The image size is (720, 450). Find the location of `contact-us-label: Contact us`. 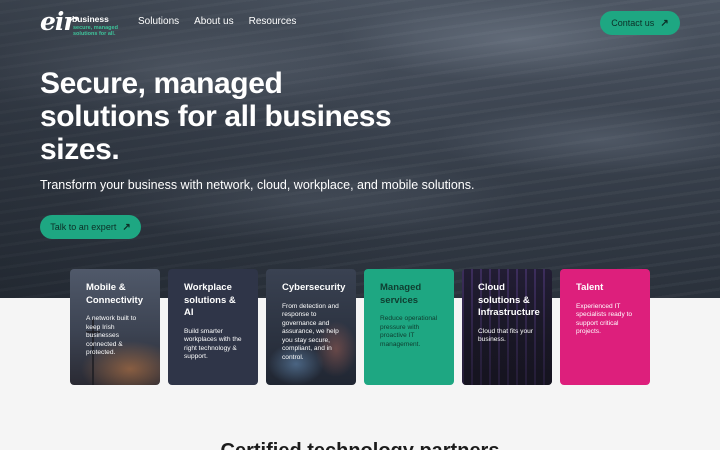

contact-us-label: Contact us is located at coordinates (633, 23).